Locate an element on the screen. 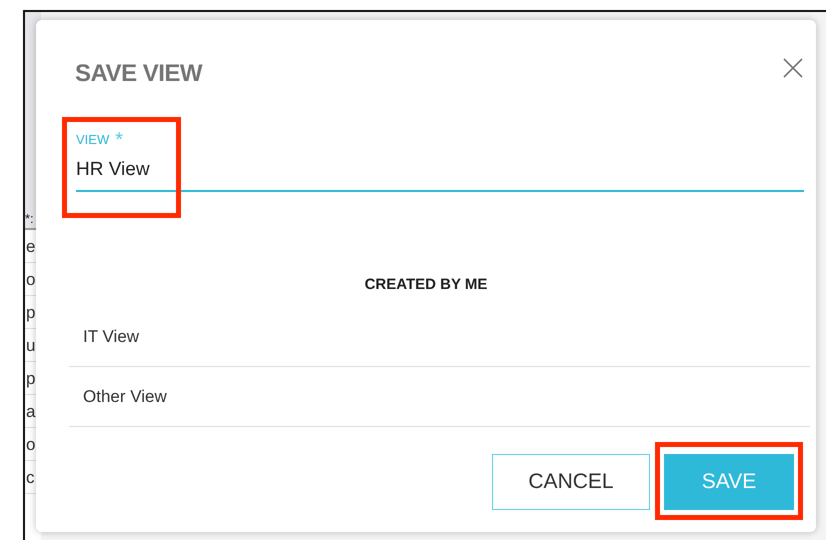 The image size is (826, 540). table-cell: u is located at coordinates (31, 345).